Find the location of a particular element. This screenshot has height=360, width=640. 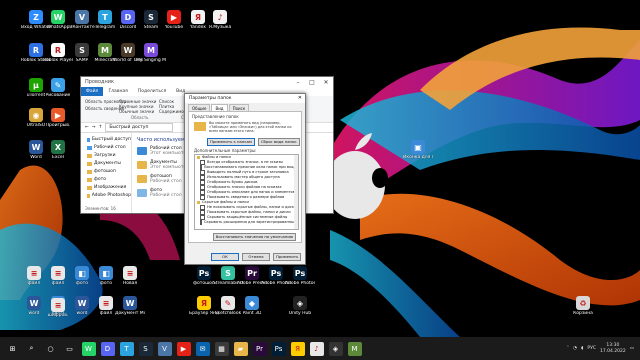

yandex-music-icon: ♪ is located at coordinates (220, 17).